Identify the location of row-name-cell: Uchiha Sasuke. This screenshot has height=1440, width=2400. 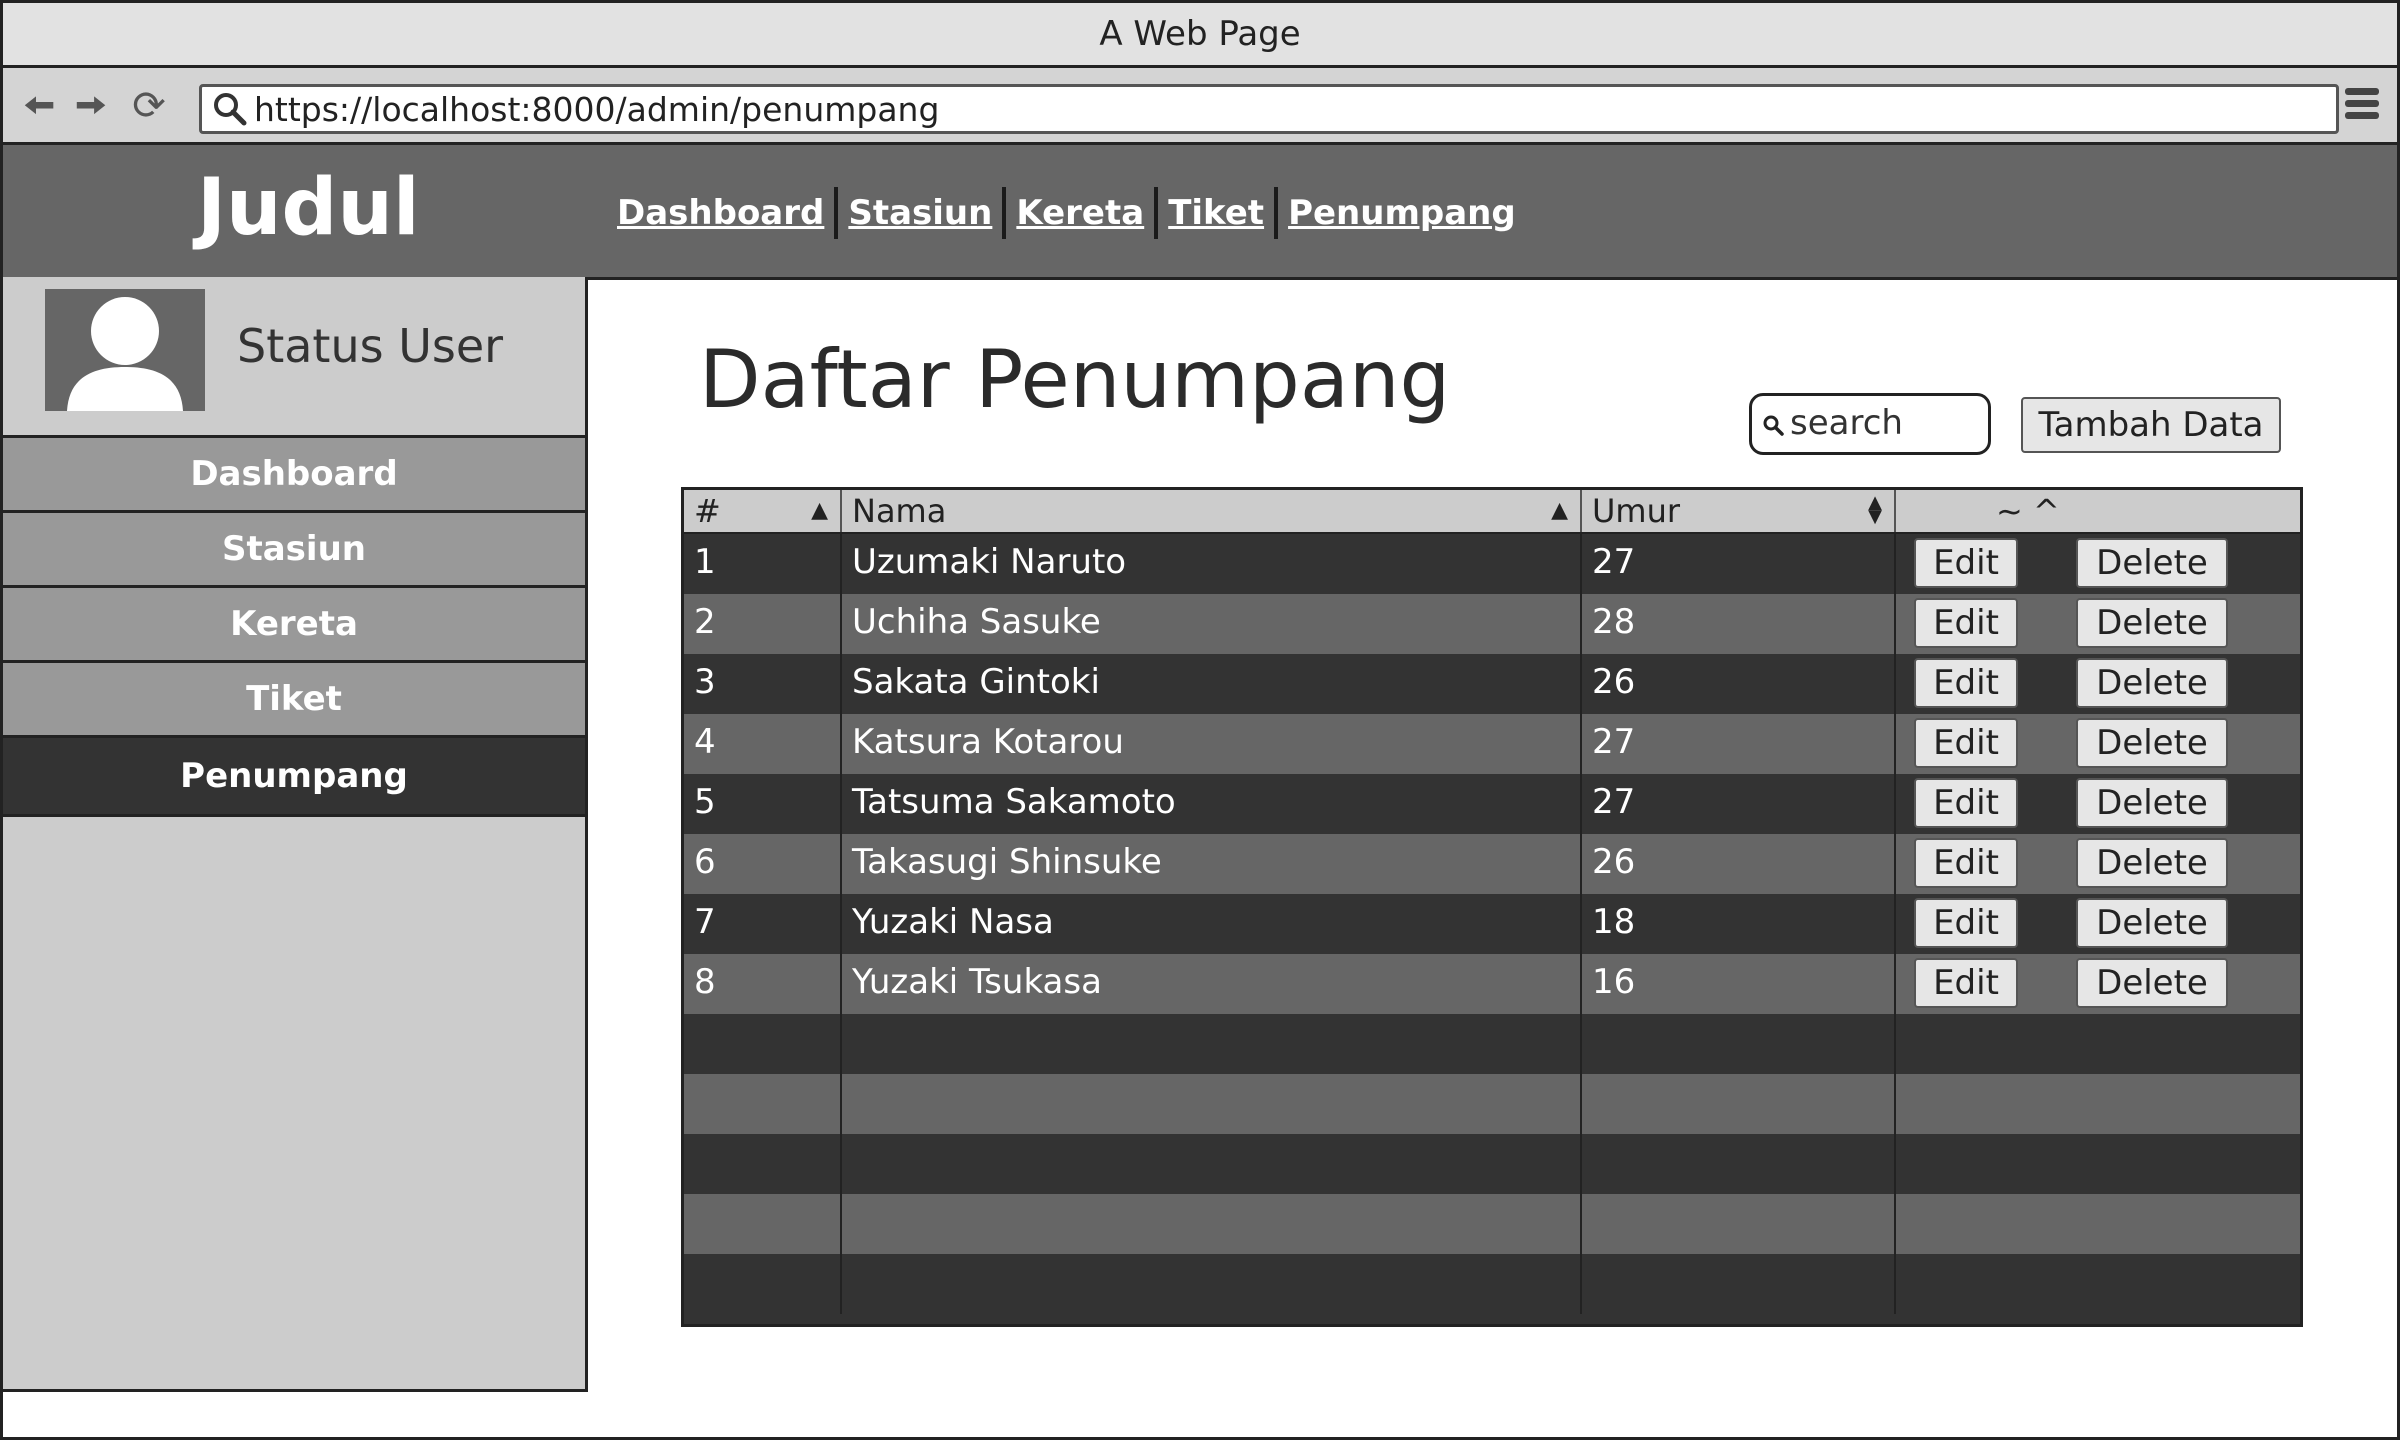
(1212, 624).